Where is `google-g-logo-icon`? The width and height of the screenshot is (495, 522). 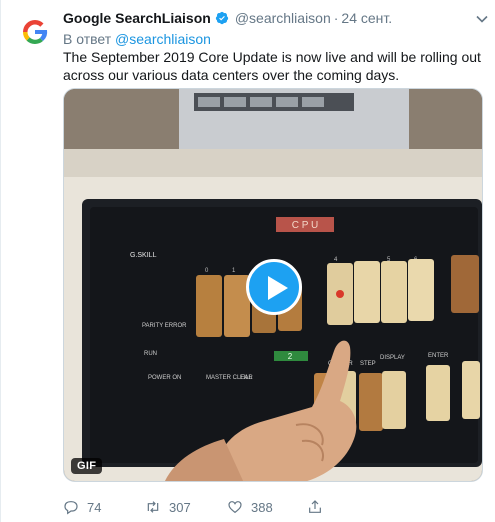
google-g-logo-icon is located at coordinates (35, 32).